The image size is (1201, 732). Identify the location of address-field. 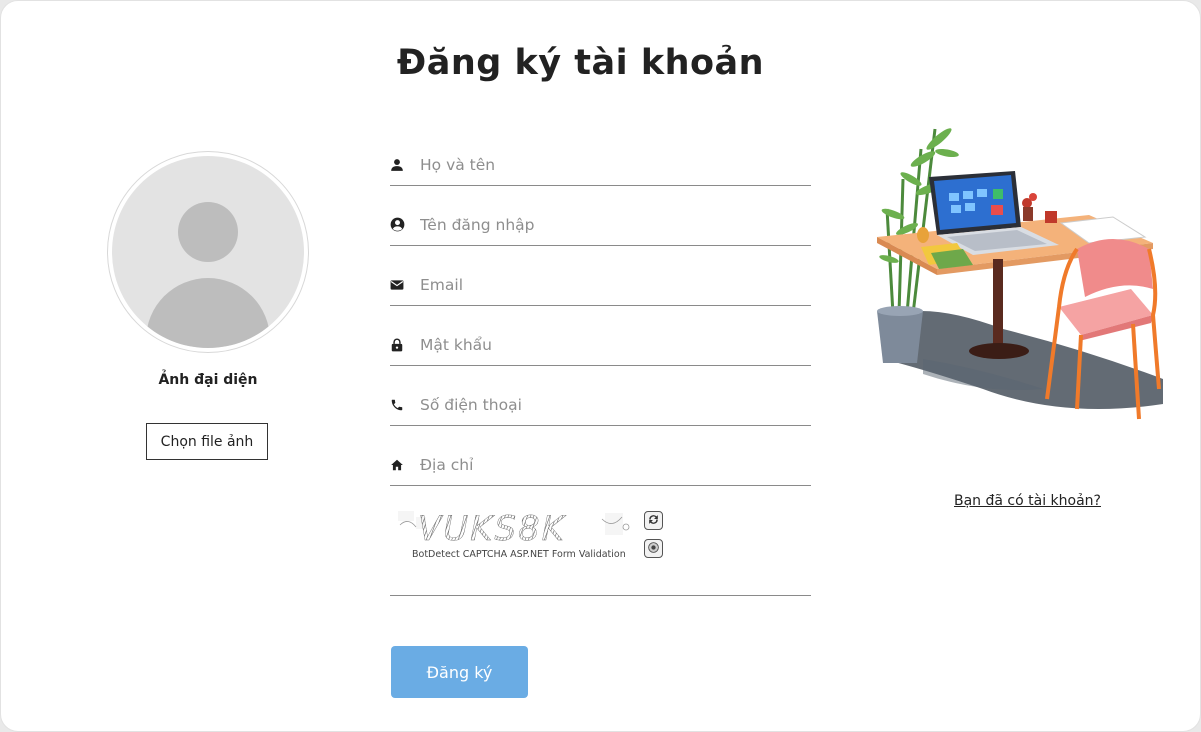
(600, 467).